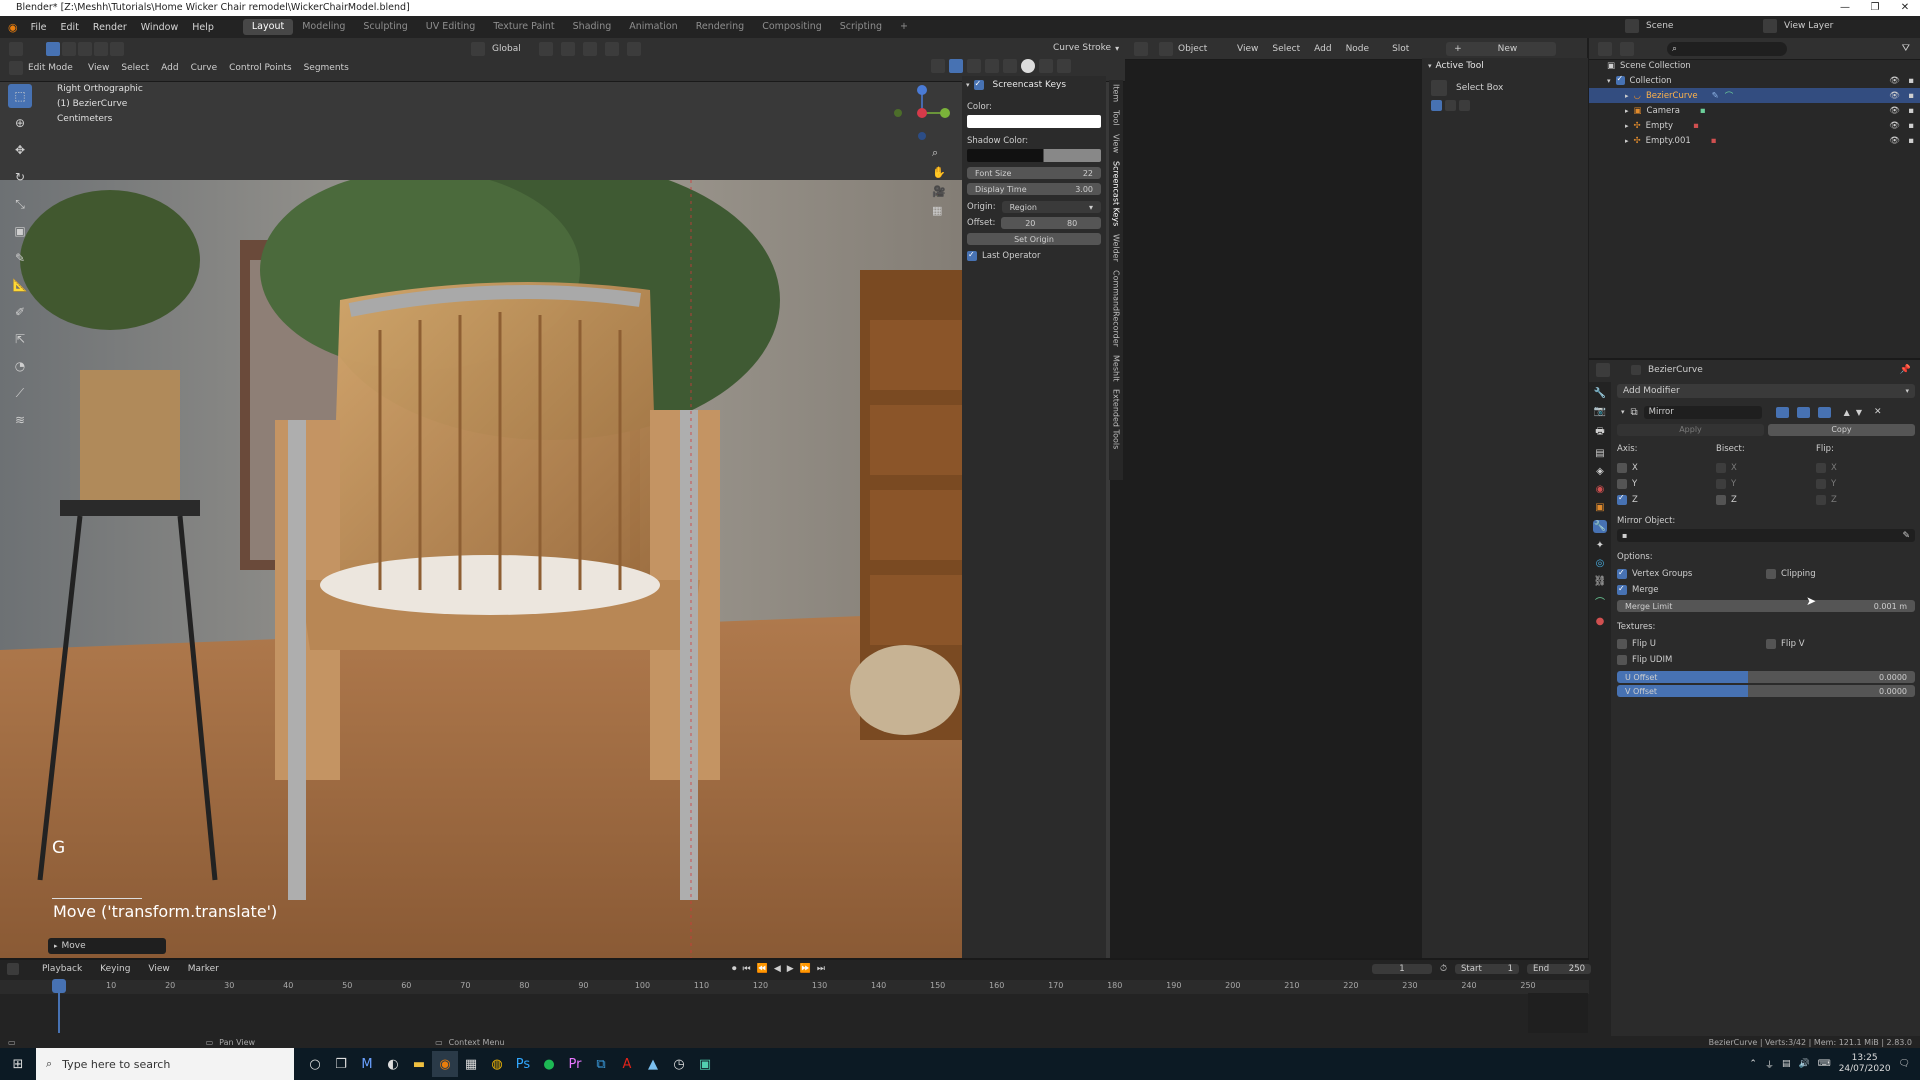 The width and height of the screenshot is (1920, 1080). What do you see at coordinates (20, 285) in the screenshot?
I see `measure-tool-icon: 📐` at bounding box center [20, 285].